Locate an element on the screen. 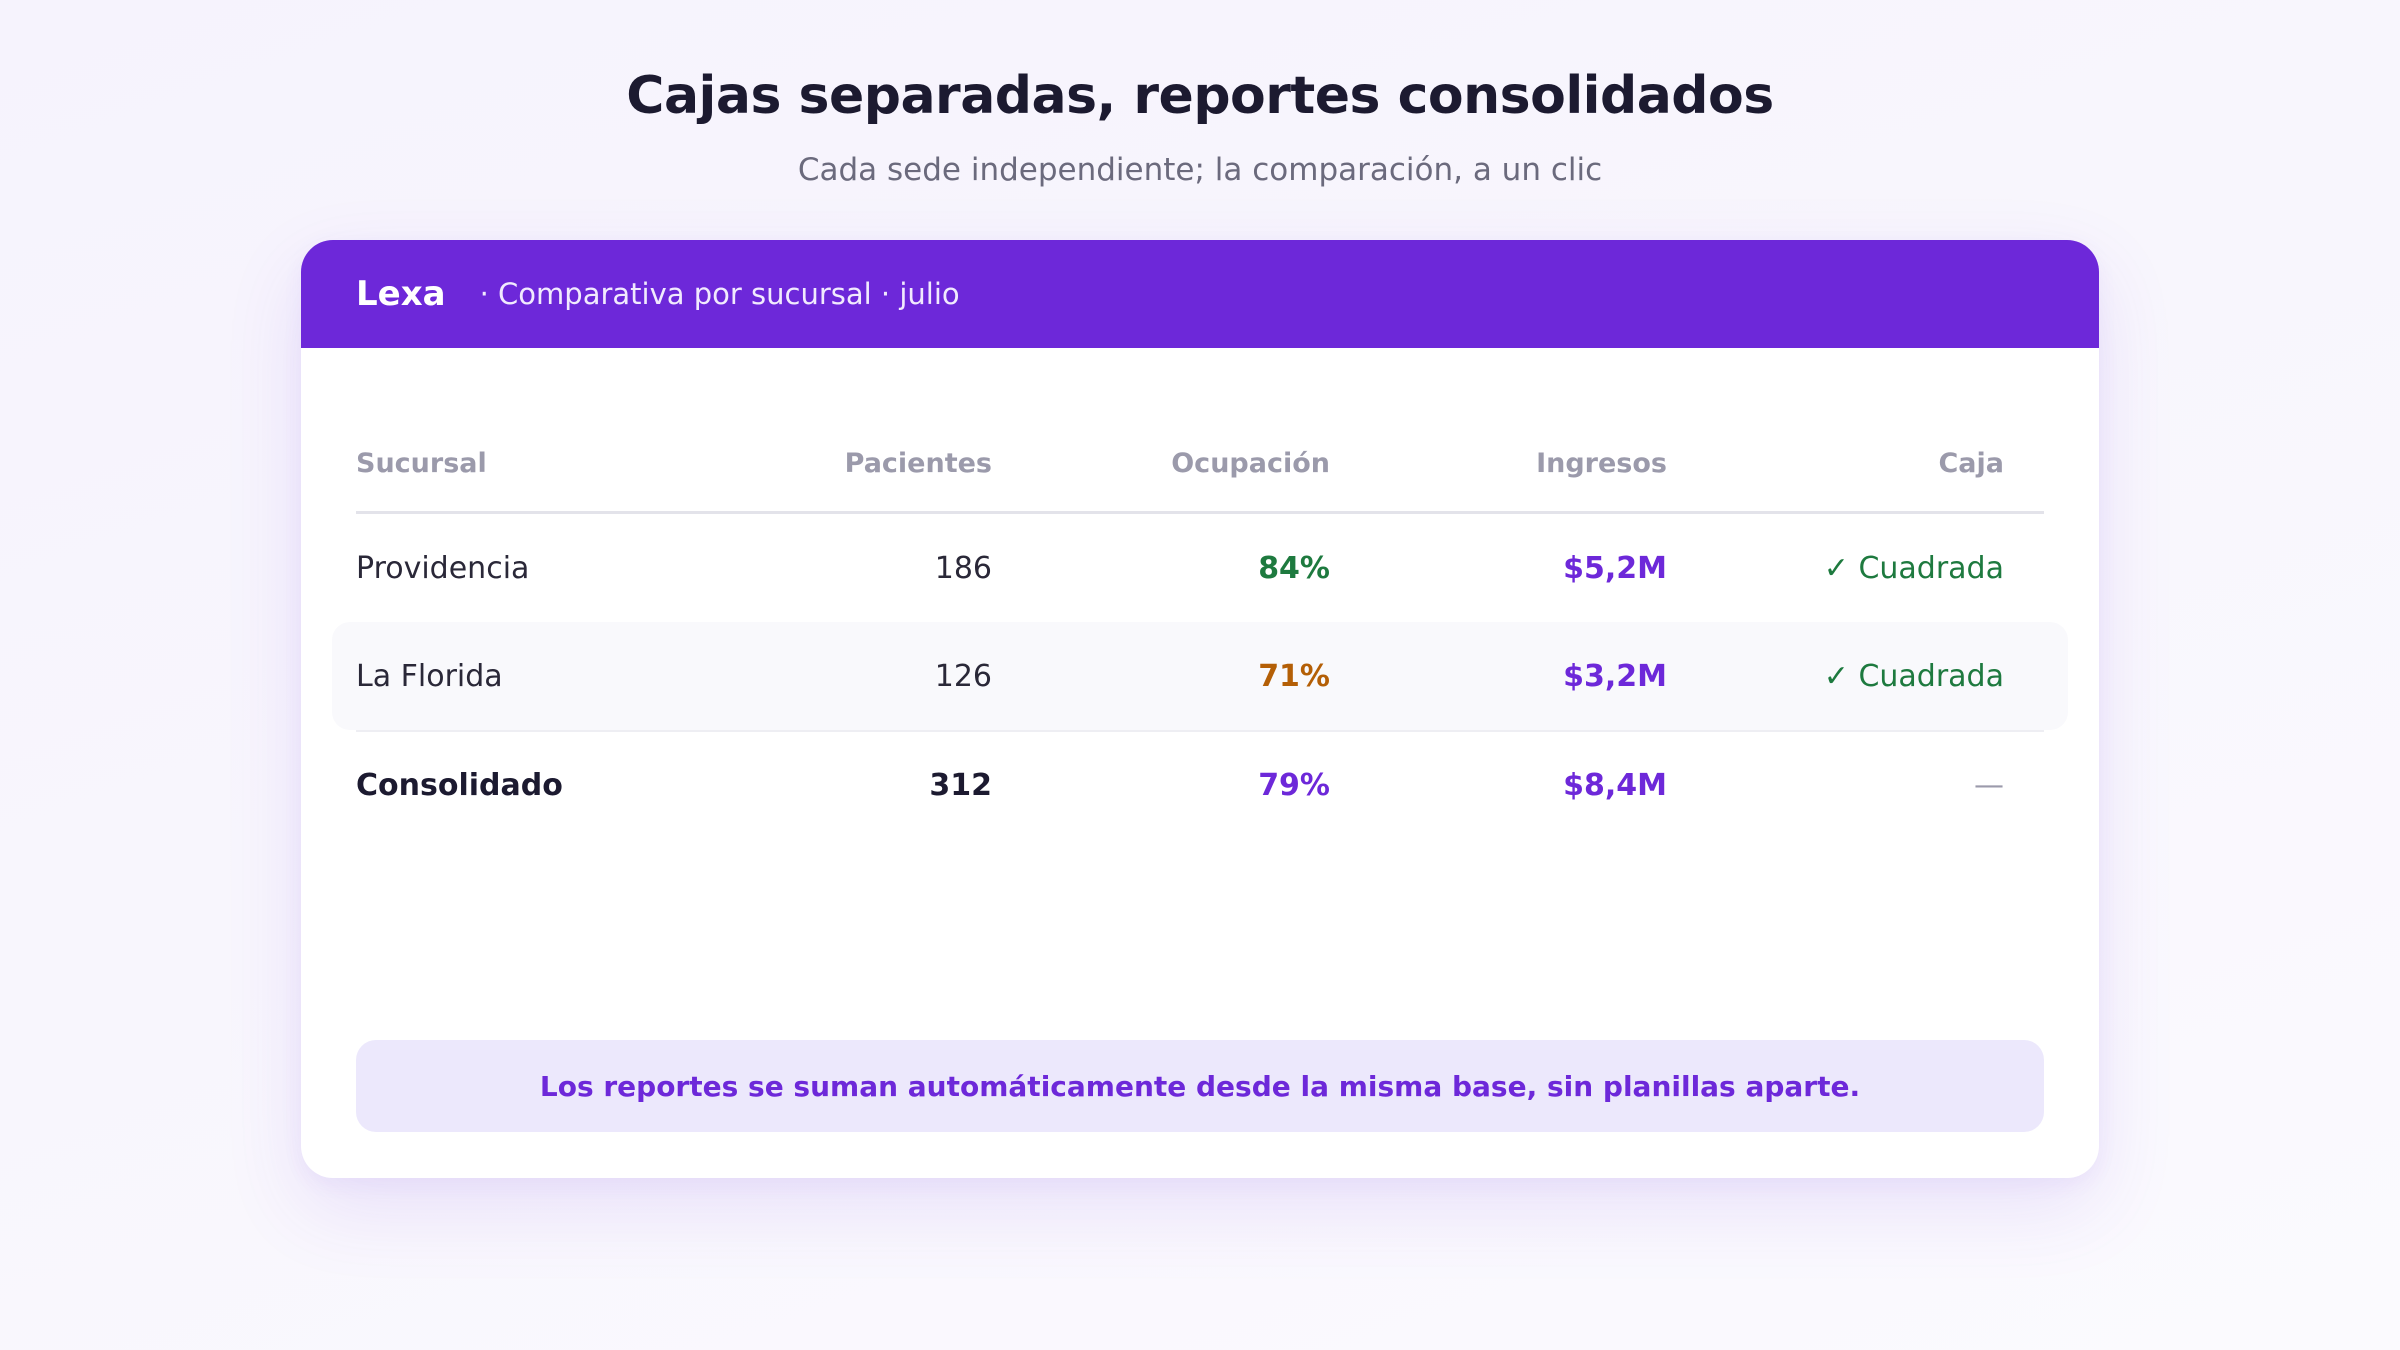  revenue-value: $3,2M is located at coordinates (1615, 676).